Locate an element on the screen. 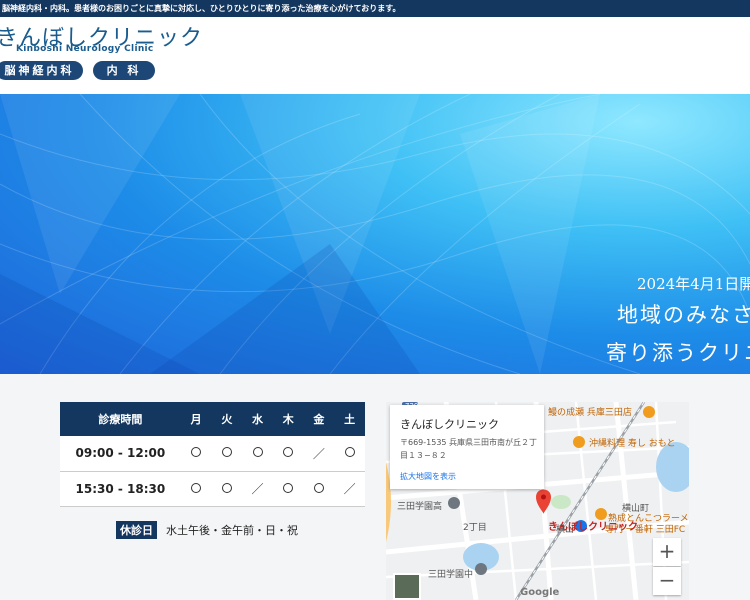 The width and height of the screenshot is (750, 600). availability-wed is located at coordinates (257, 454).